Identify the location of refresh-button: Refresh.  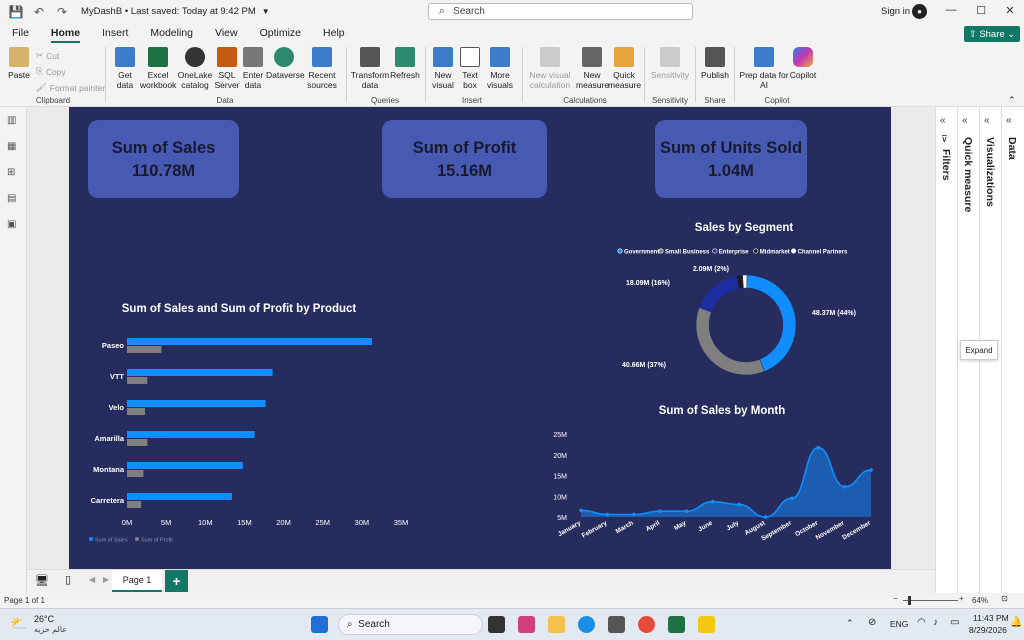
(405, 63).